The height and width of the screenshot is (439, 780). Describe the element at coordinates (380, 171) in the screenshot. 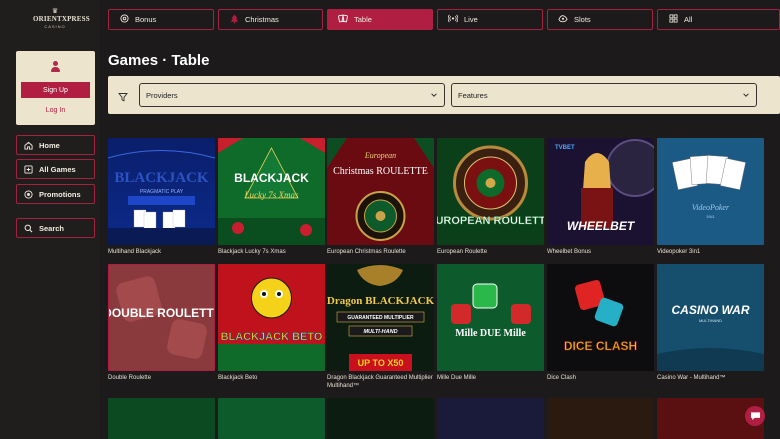

I see `svg-text: Christmas ROULETTE` at that location.